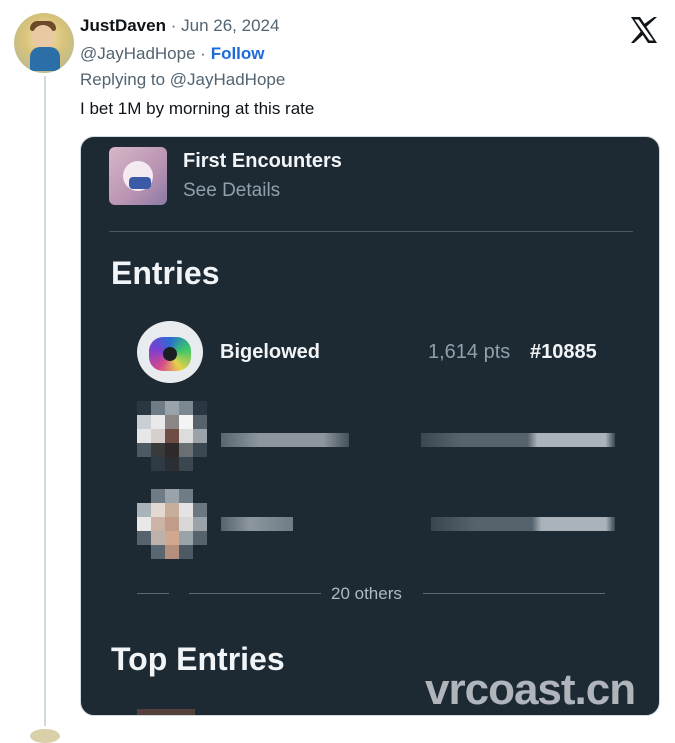  Describe the element at coordinates (230, 25) in the screenshot. I see `tweet-date: Jun 26, 2024` at that location.